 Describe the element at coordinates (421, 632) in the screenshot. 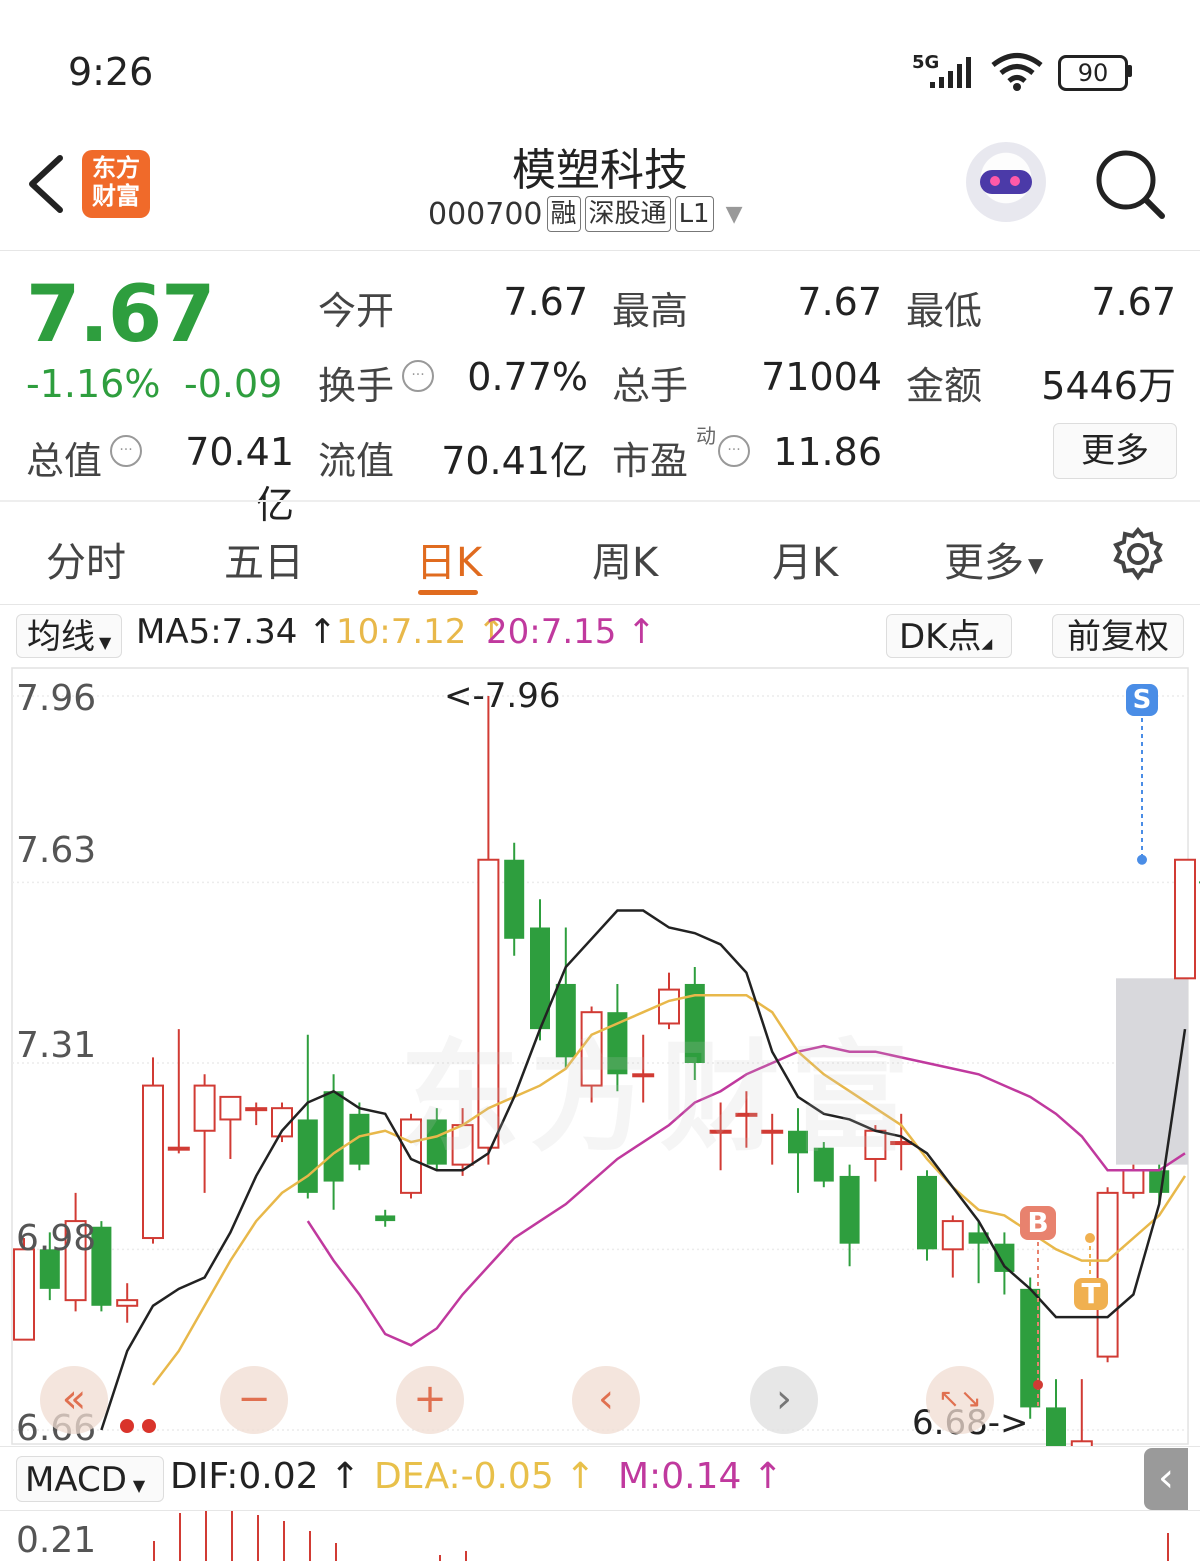

I see `ma10-value: 10:7.12 ↑` at that location.